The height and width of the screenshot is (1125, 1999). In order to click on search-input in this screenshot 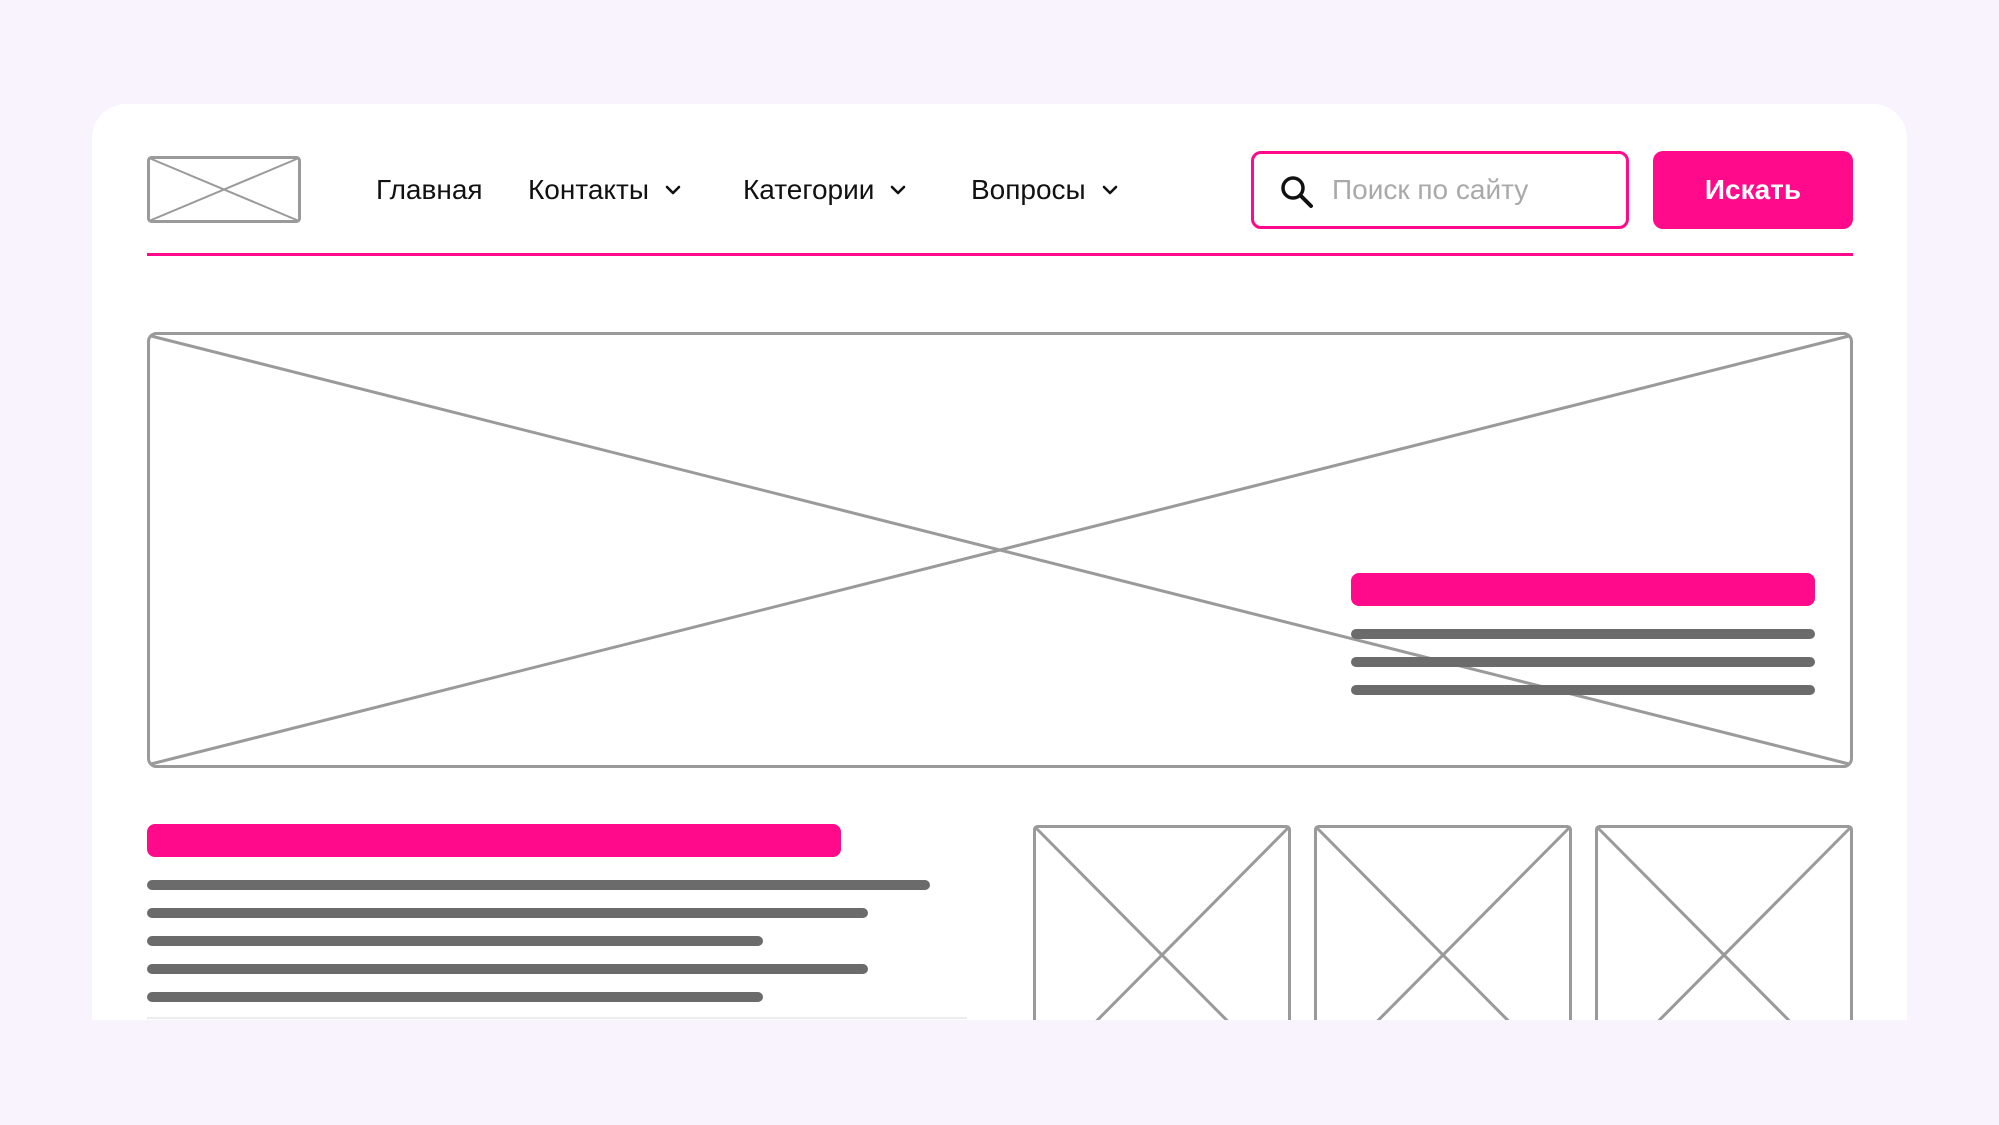, I will do `click(1473, 190)`.